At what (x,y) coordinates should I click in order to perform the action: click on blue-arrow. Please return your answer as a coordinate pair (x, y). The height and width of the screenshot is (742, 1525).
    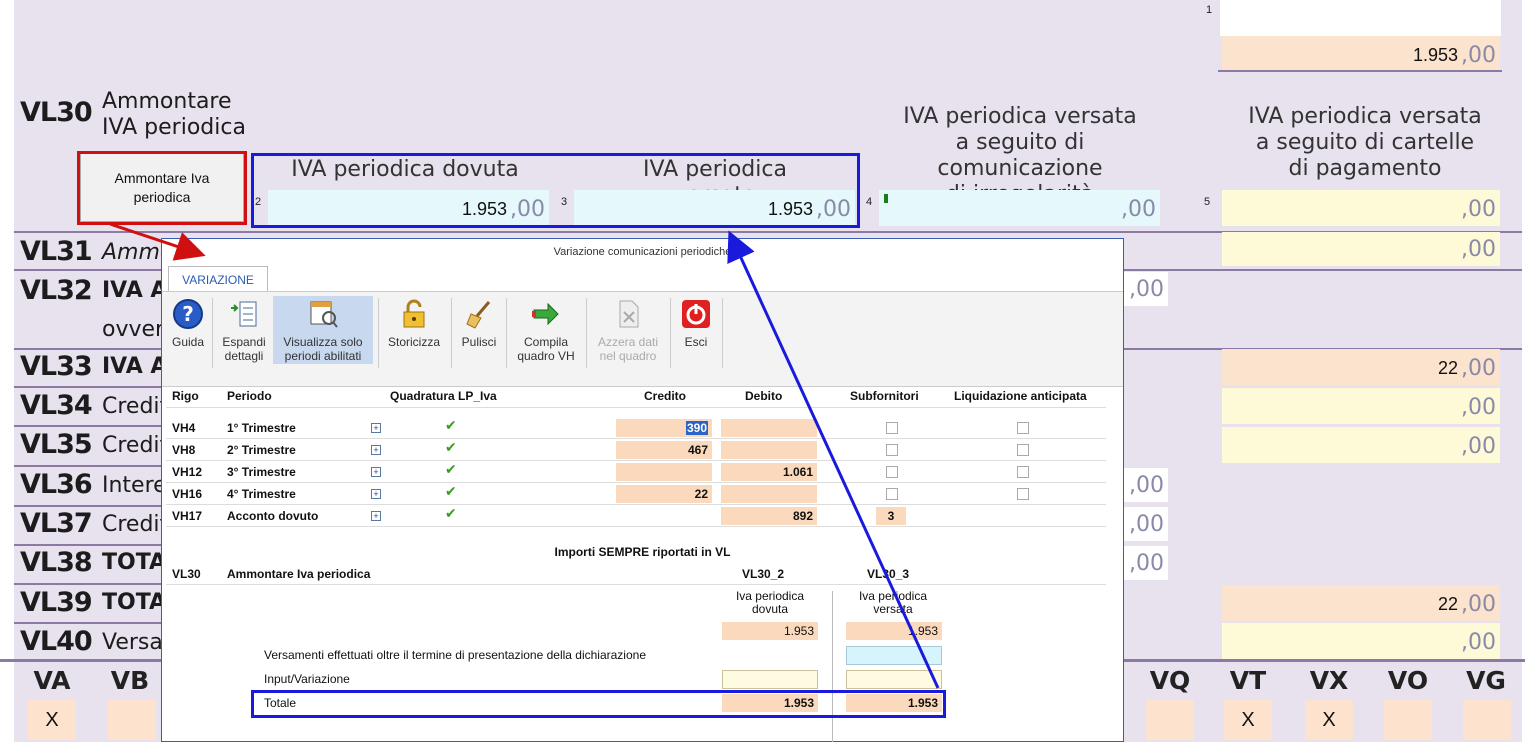
    Looking at the image, I should click on (833, 459).